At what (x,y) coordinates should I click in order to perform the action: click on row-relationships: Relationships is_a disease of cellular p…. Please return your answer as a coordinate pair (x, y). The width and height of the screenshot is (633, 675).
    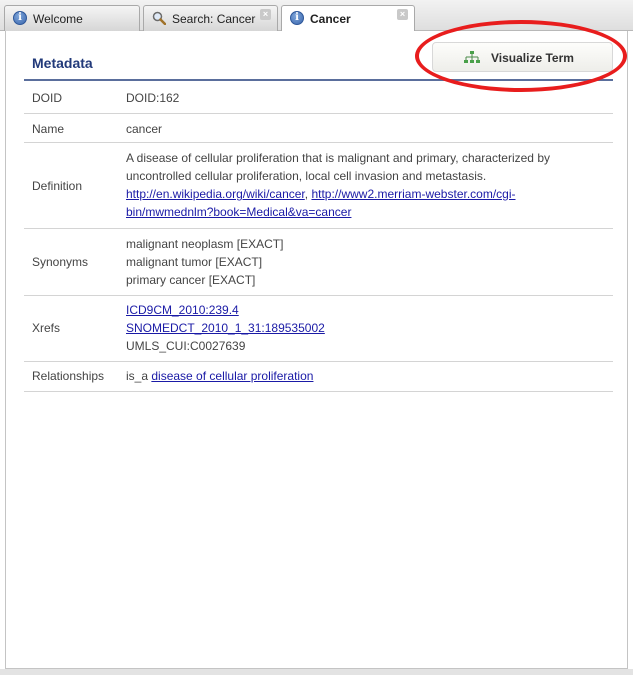
    Looking at the image, I should click on (318, 377).